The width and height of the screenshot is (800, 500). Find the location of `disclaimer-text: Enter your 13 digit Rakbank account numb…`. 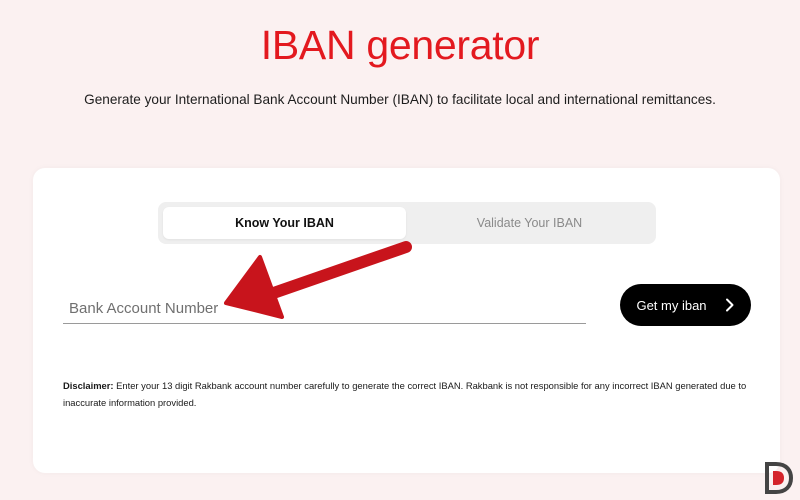

disclaimer-text: Enter your 13 digit Rakbank account numb… is located at coordinates (405, 394).